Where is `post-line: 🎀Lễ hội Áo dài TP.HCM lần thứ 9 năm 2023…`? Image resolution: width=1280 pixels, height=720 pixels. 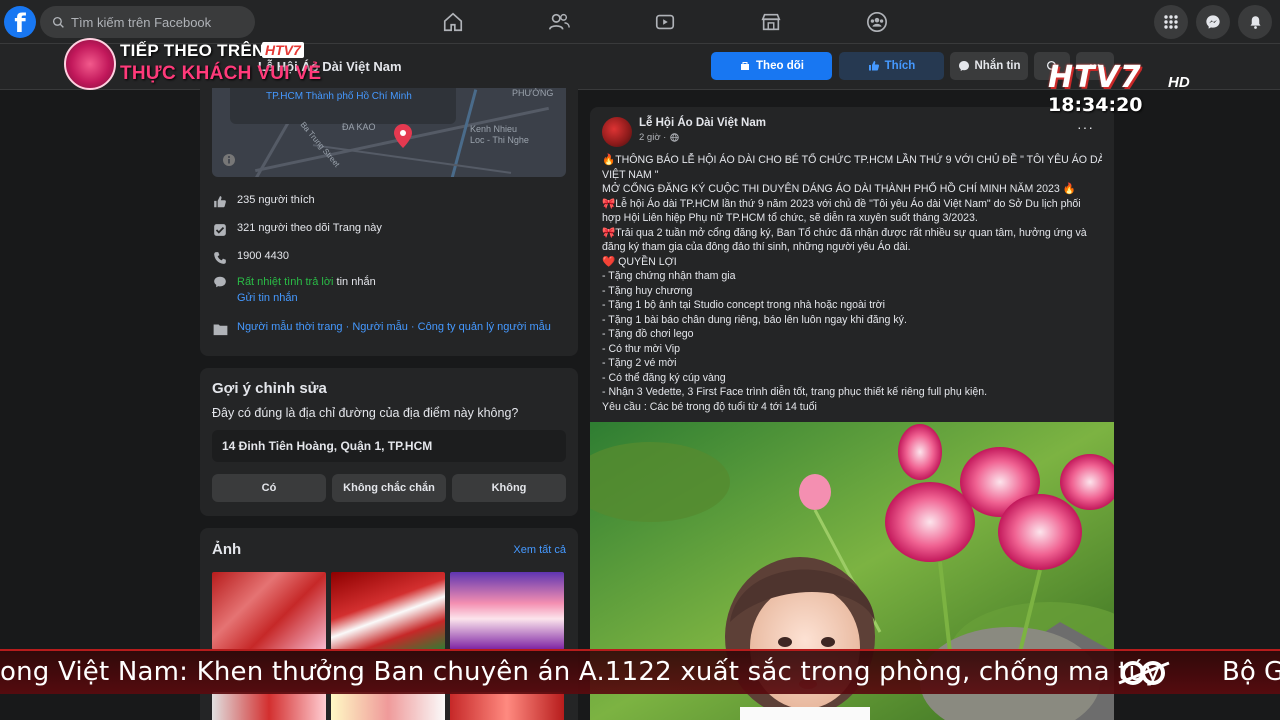 post-line: 🎀Lễ hội Áo dài TP.HCM lần thứ 9 năm 2023… is located at coordinates (841, 203).